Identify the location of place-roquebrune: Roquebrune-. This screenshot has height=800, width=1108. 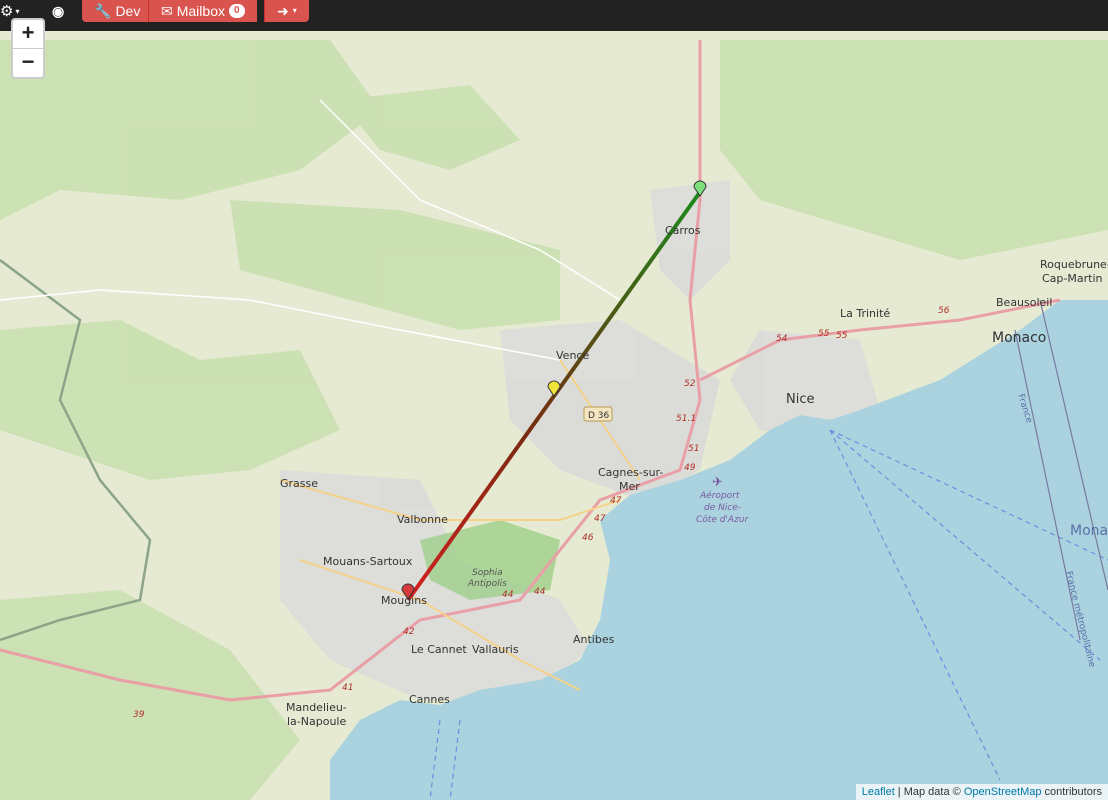
(1074, 264).